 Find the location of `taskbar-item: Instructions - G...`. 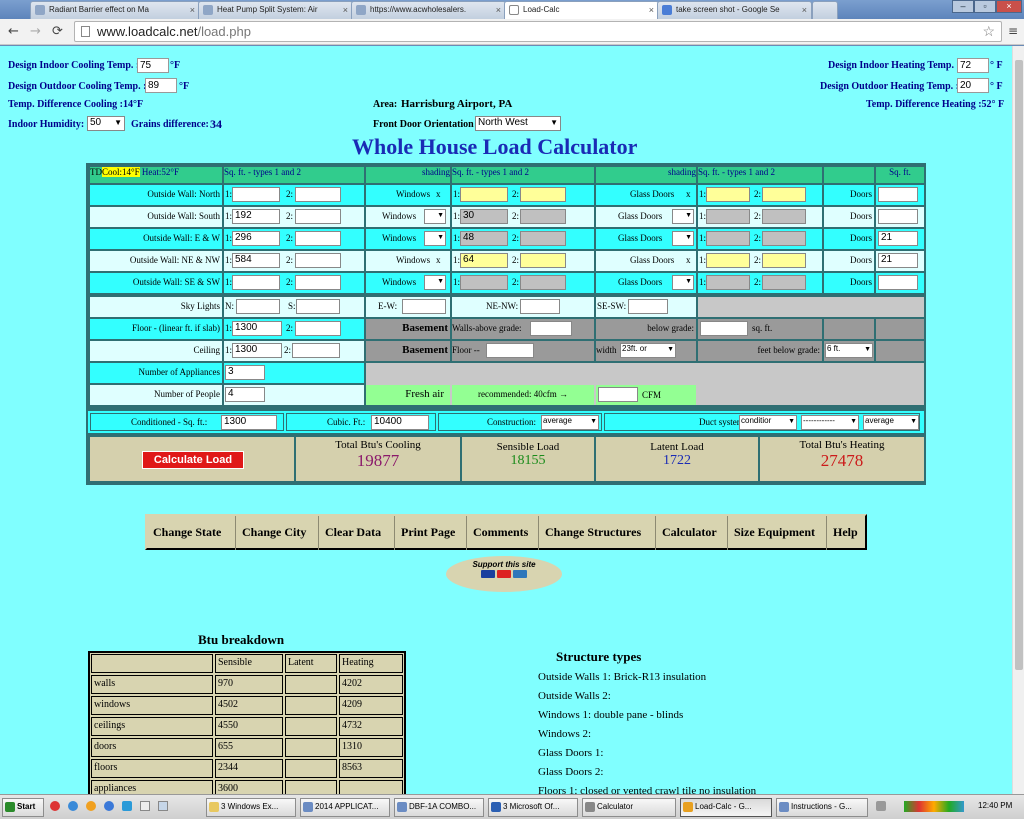

taskbar-item: Instructions - G... is located at coordinates (822, 807).